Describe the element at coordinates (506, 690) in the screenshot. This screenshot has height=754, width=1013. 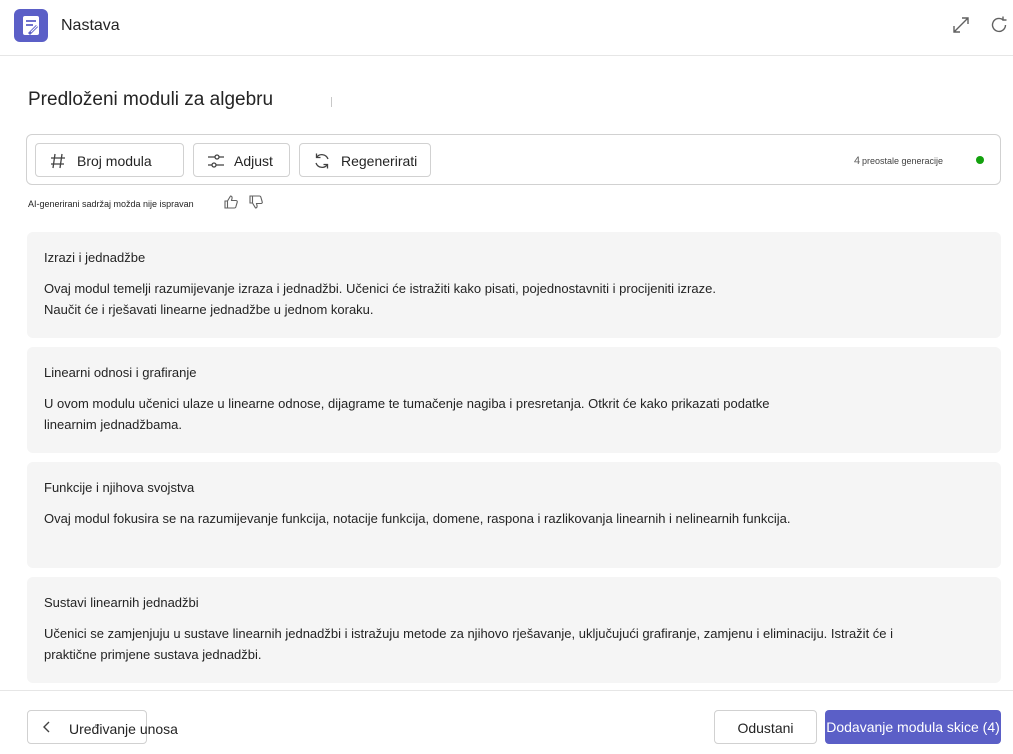
I see `footer-divider` at that location.